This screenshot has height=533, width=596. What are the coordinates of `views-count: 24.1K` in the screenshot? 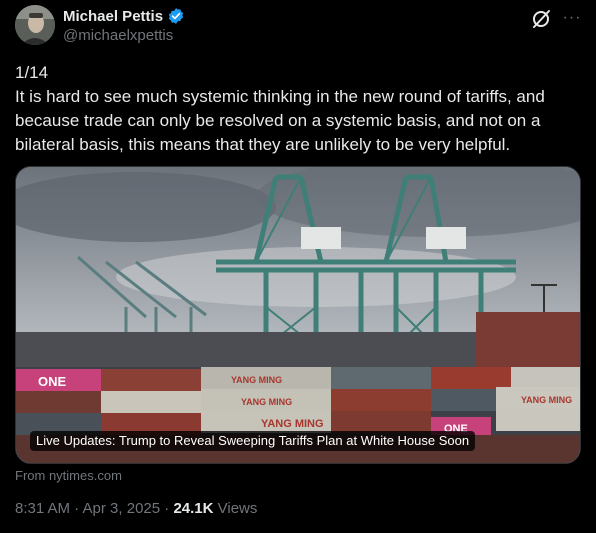 It's located at (193, 508).